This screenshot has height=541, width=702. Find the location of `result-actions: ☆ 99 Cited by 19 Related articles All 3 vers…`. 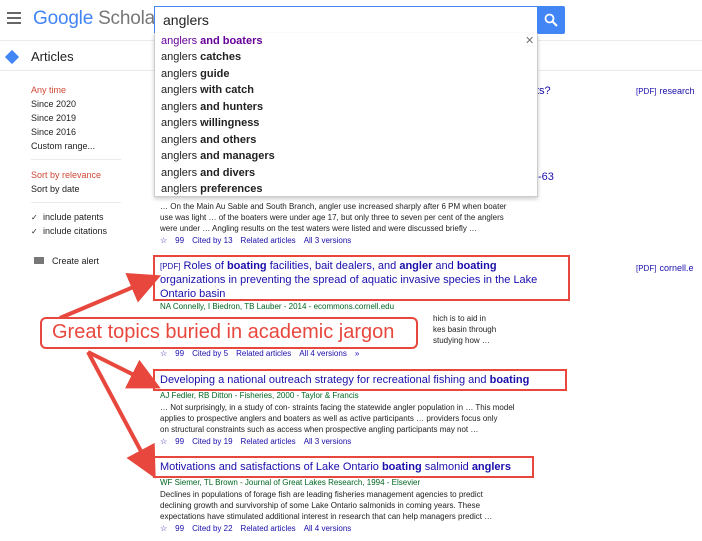

result-actions: ☆ 99 Cited by 19 Related articles All 3 vers… is located at coordinates (259, 441).